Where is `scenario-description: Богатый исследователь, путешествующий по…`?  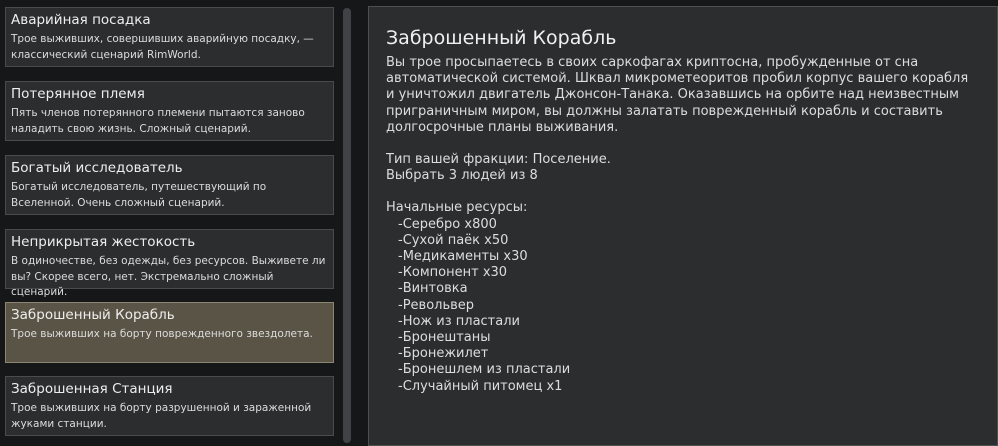
scenario-description: Богатый исследователь, путешествующий по… is located at coordinates (139, 195).